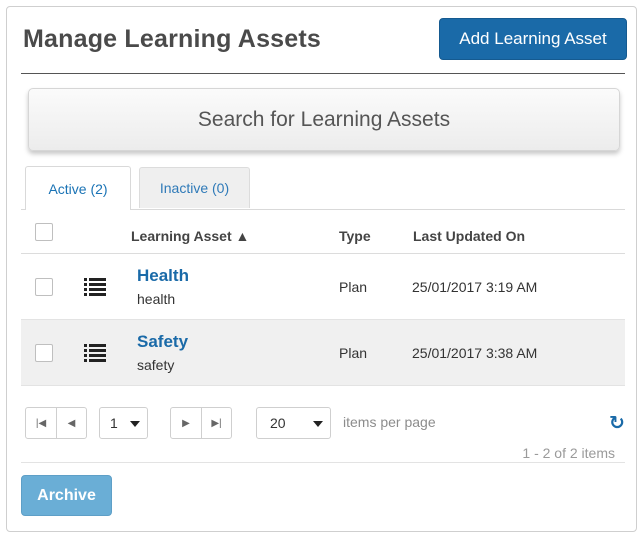  I want to click on asset-subtitle: health, so click(156, 299).